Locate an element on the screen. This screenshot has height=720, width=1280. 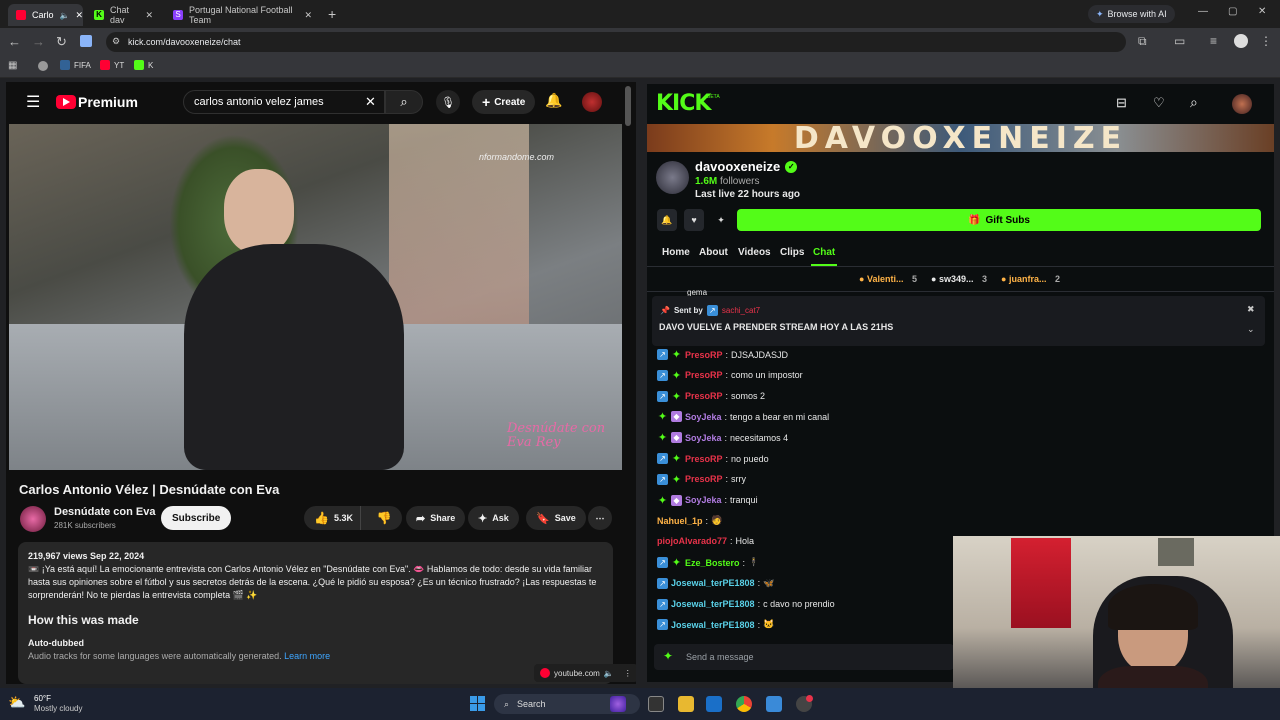
tab-chat: Chat is located at coordinates (824, 252).